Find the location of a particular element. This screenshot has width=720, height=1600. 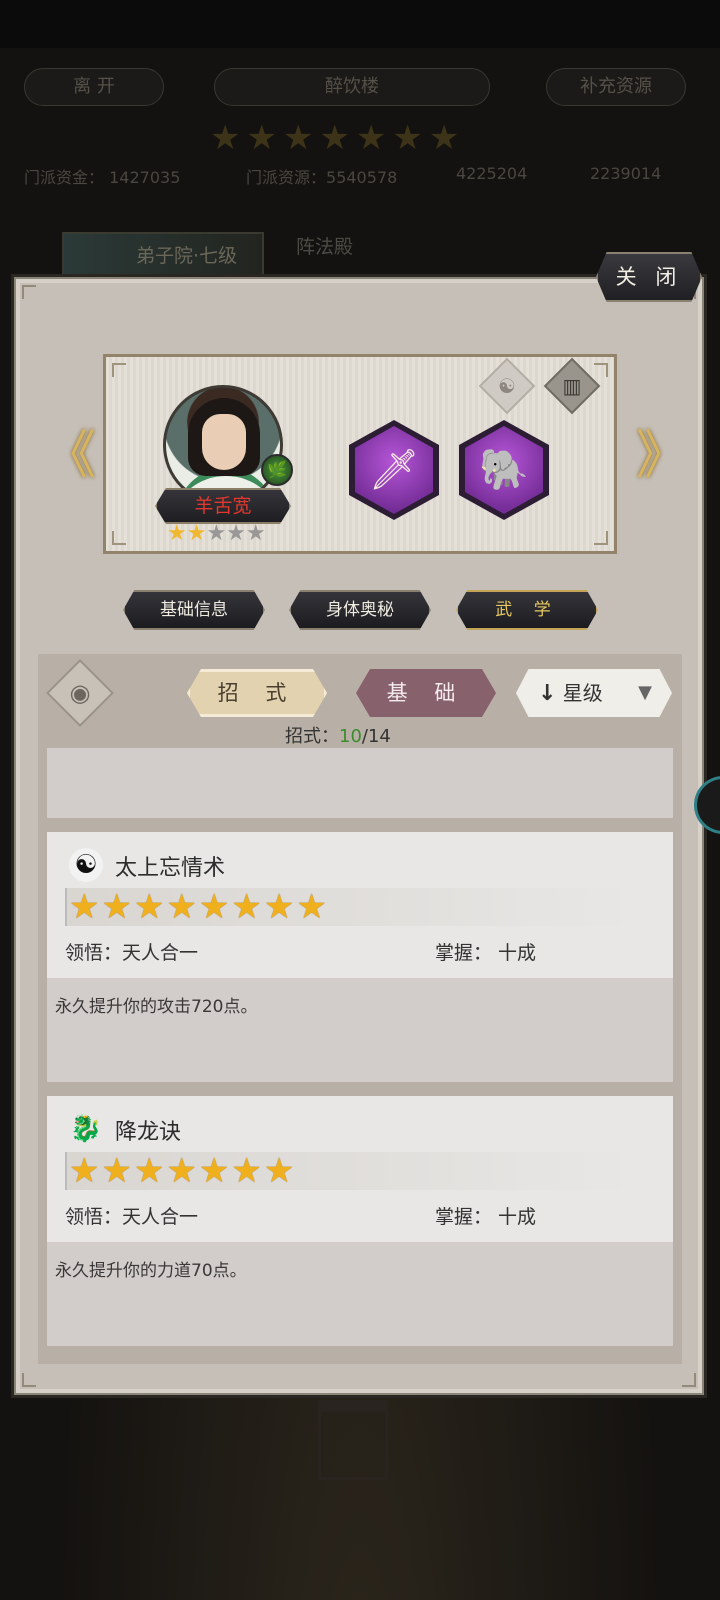

moves-count: 招式：10/14 is located at coordinates (338, 736).